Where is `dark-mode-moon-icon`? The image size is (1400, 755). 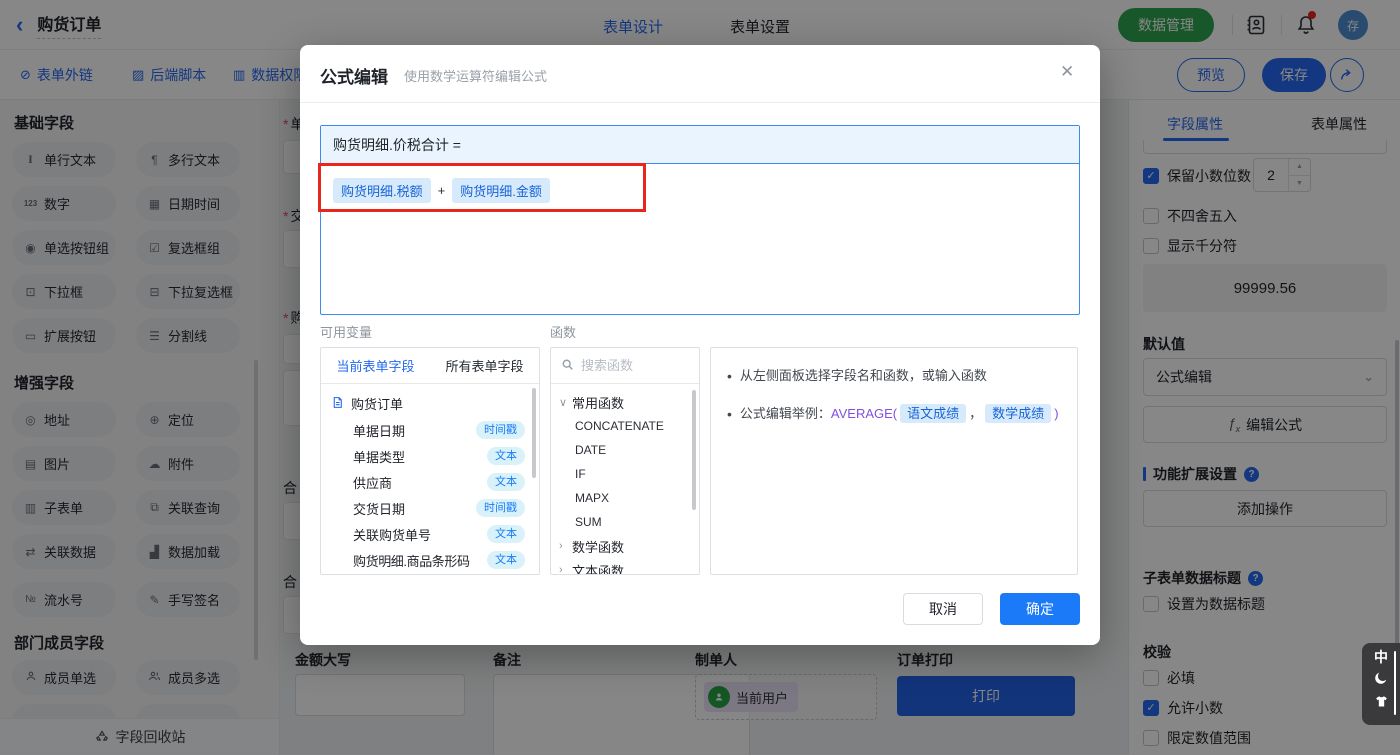
dark-mode-moon-icon is located at coordinates (1381, 679).